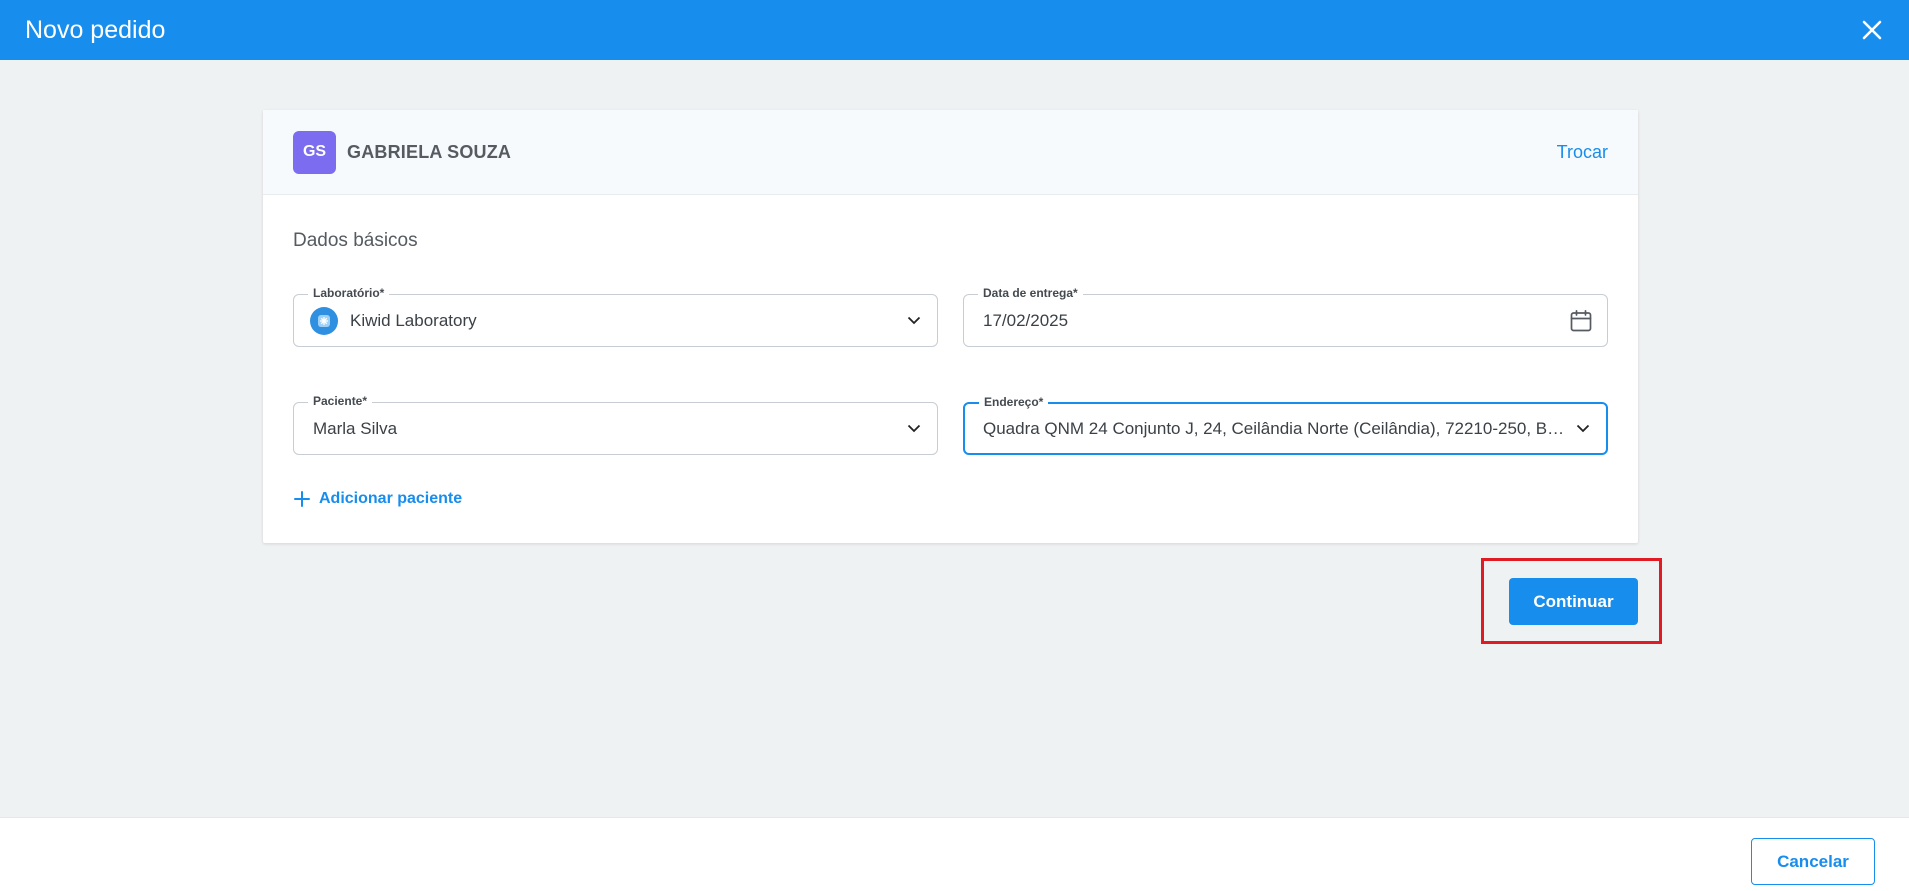 Image resolution: width=1909 pixels, height=891 pixels. Describe the element at coordinates (615, 316) in the screenshot. I see `laboratory-select: Laboratório* Kiwid Laboratory` at that location.